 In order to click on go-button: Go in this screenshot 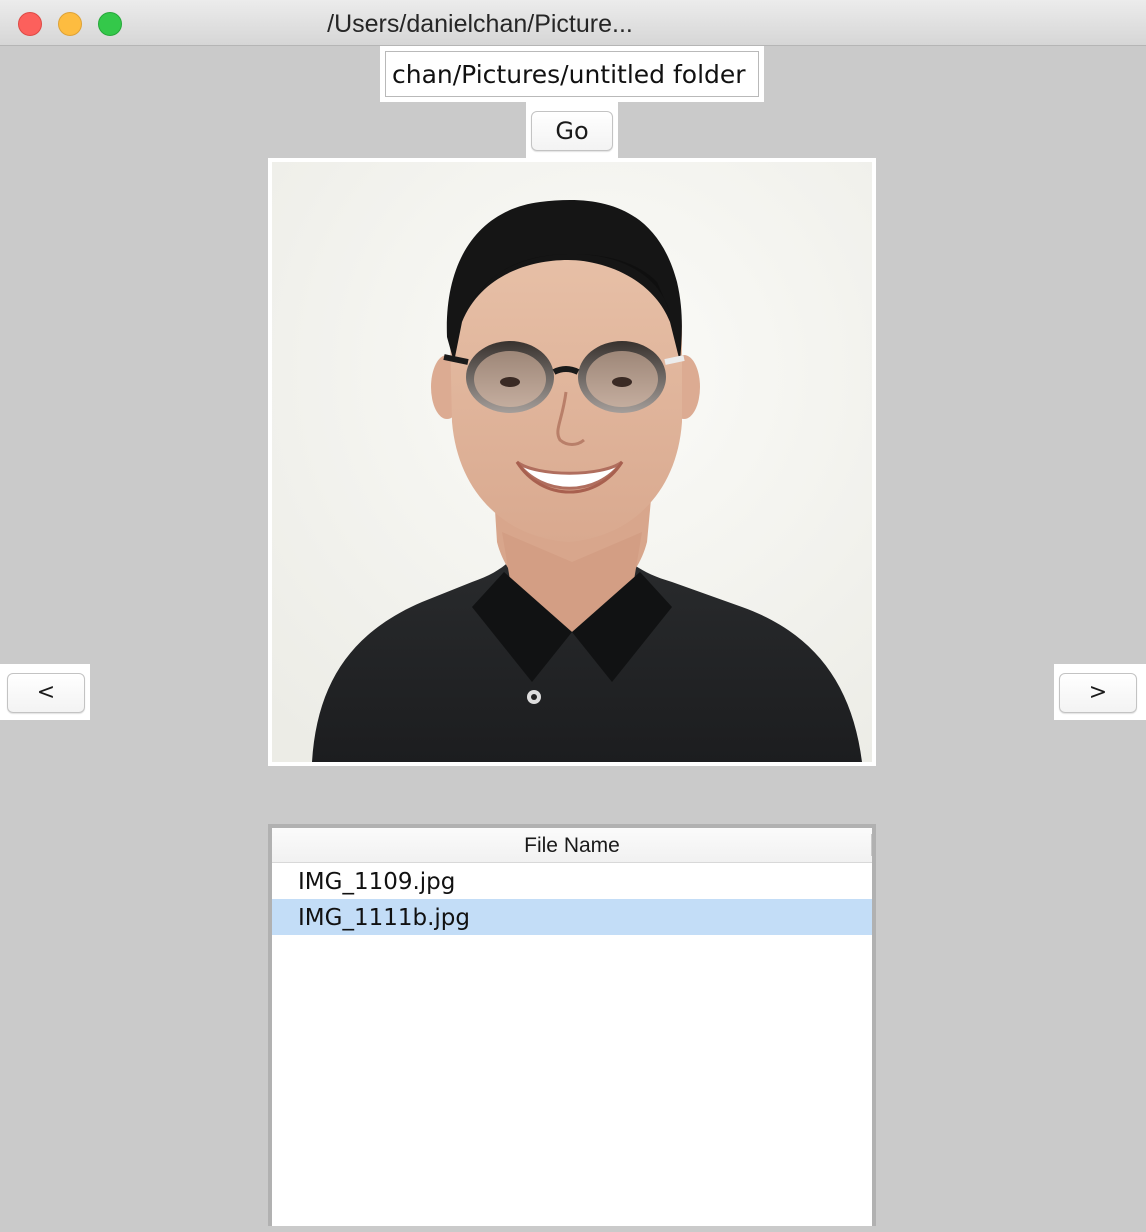, I will do `click(572, 131)`.